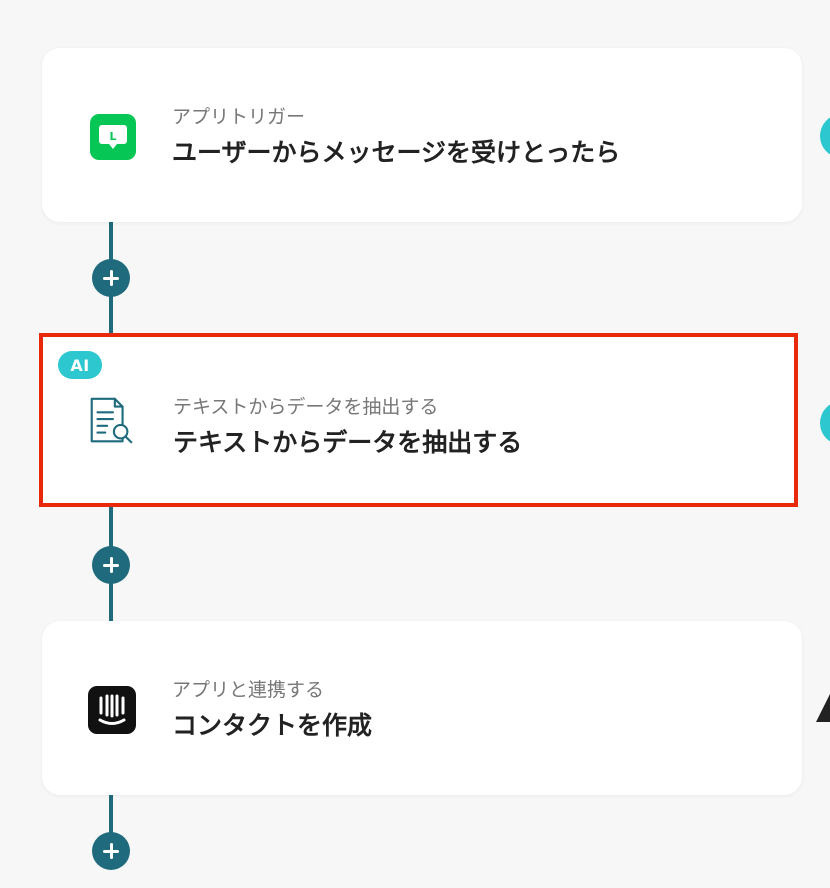 The width and height of the screenshot is (830, 888). Describe the element at coordinates (306, 407) in the screenshot. I see `step-subtitle: テキストからデータを抽出する` at that location.